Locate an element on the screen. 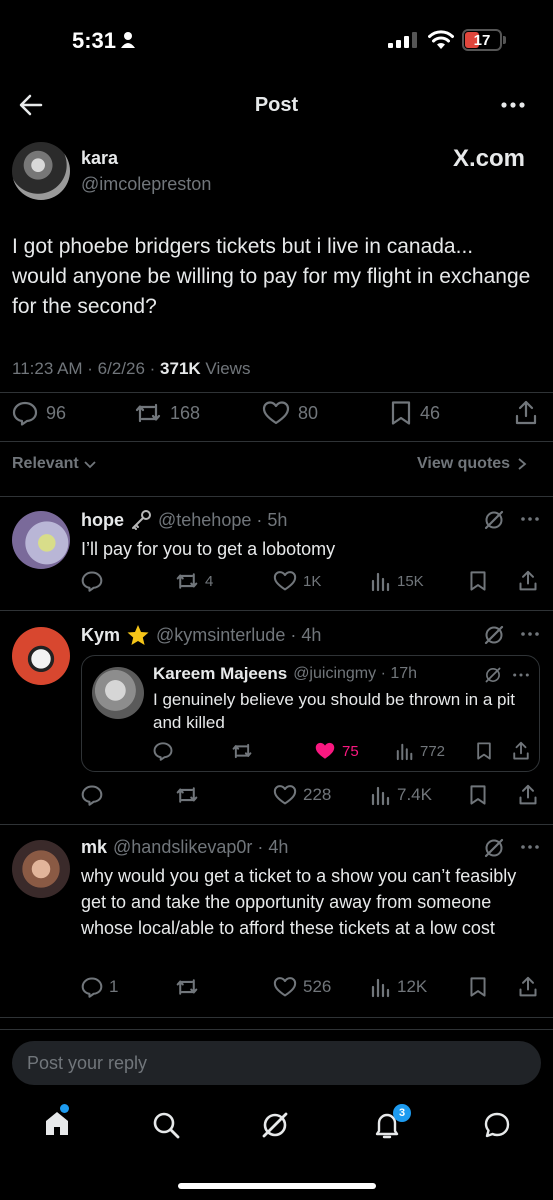  notification-badge: 3 is located at coordinates (402, 1113).